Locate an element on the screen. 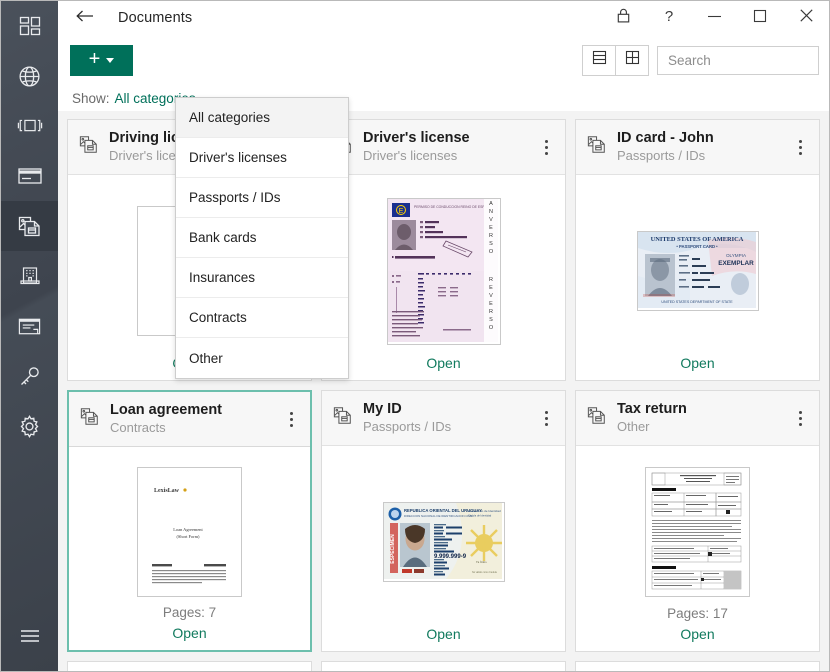  card-header: My ID Passports / IDs is located at coordinates (443, 418).